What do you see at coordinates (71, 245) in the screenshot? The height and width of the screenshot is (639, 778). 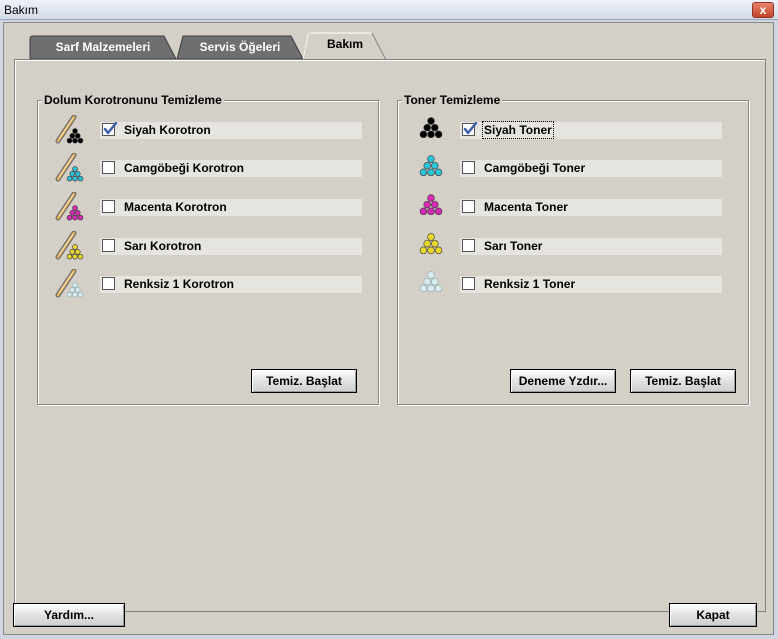 I see `corotron-yellow-icon` at bounding box center [71, 245].